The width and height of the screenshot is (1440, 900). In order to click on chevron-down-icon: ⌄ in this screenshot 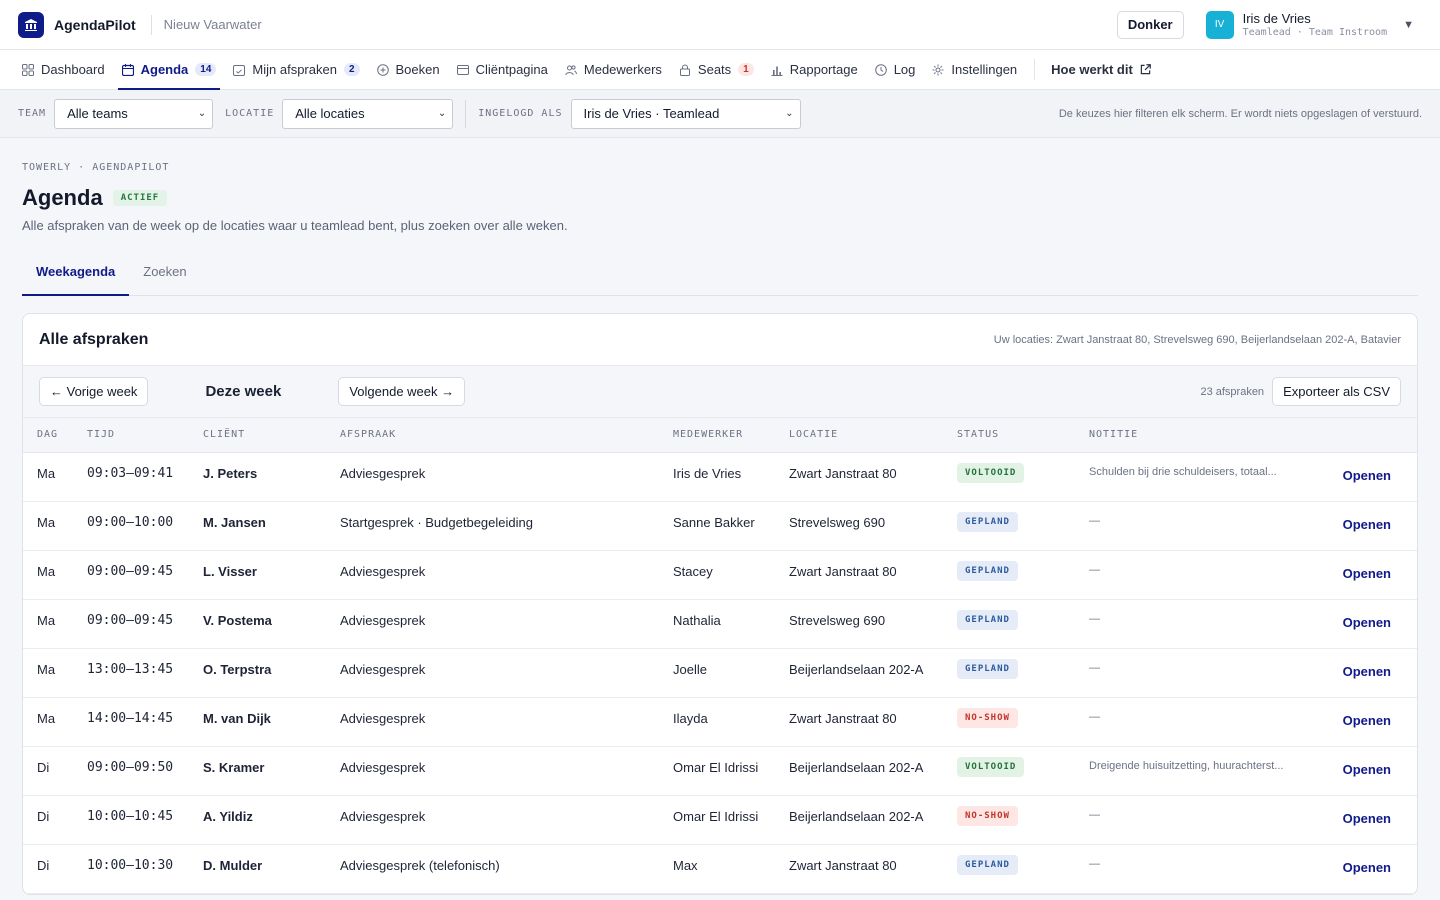, I will do `click(442, 113)`.